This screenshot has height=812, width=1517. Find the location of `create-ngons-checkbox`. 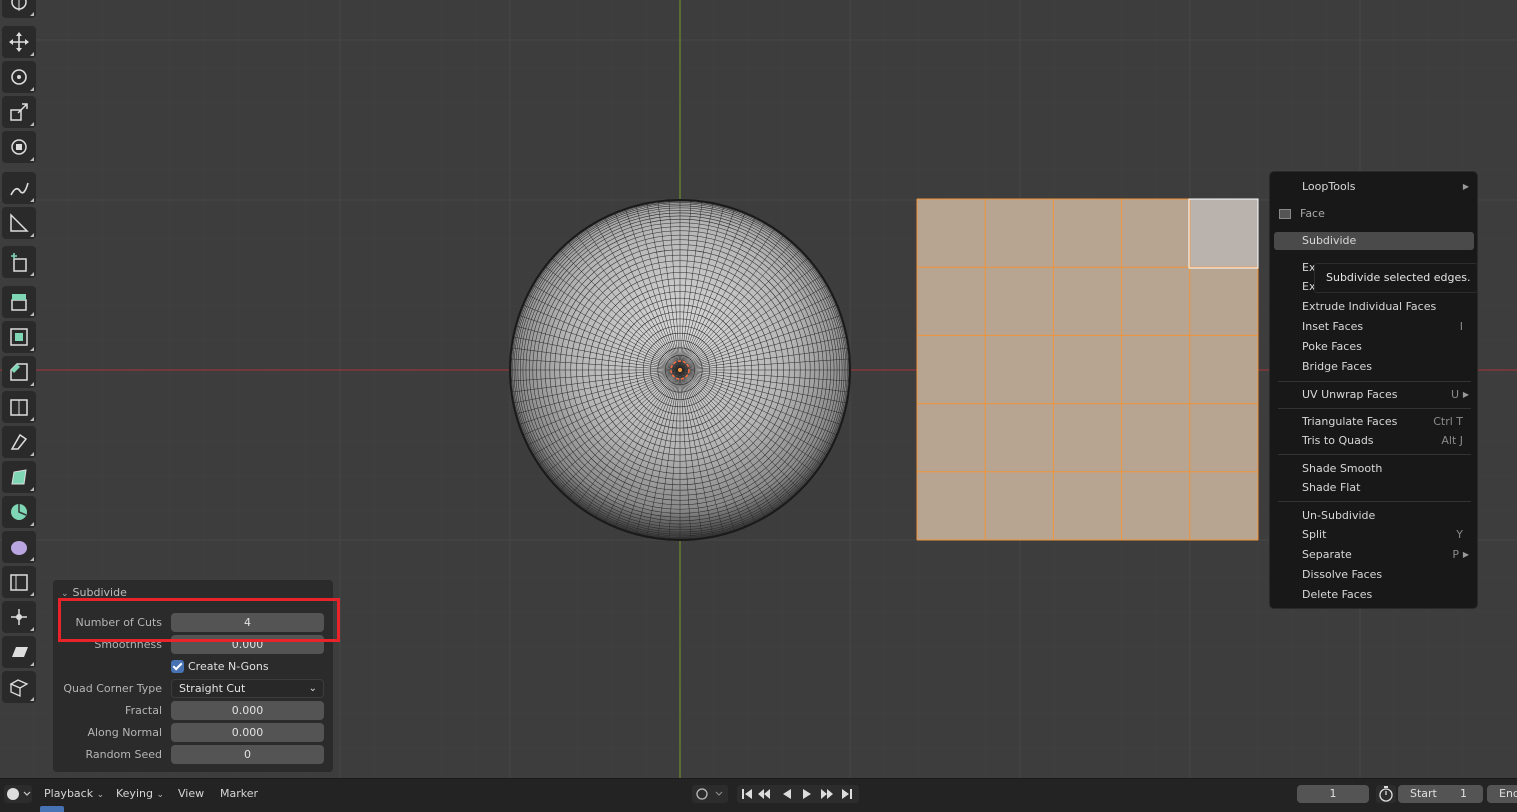

create-ngons-checkbox is located at coordinates (177, 666).